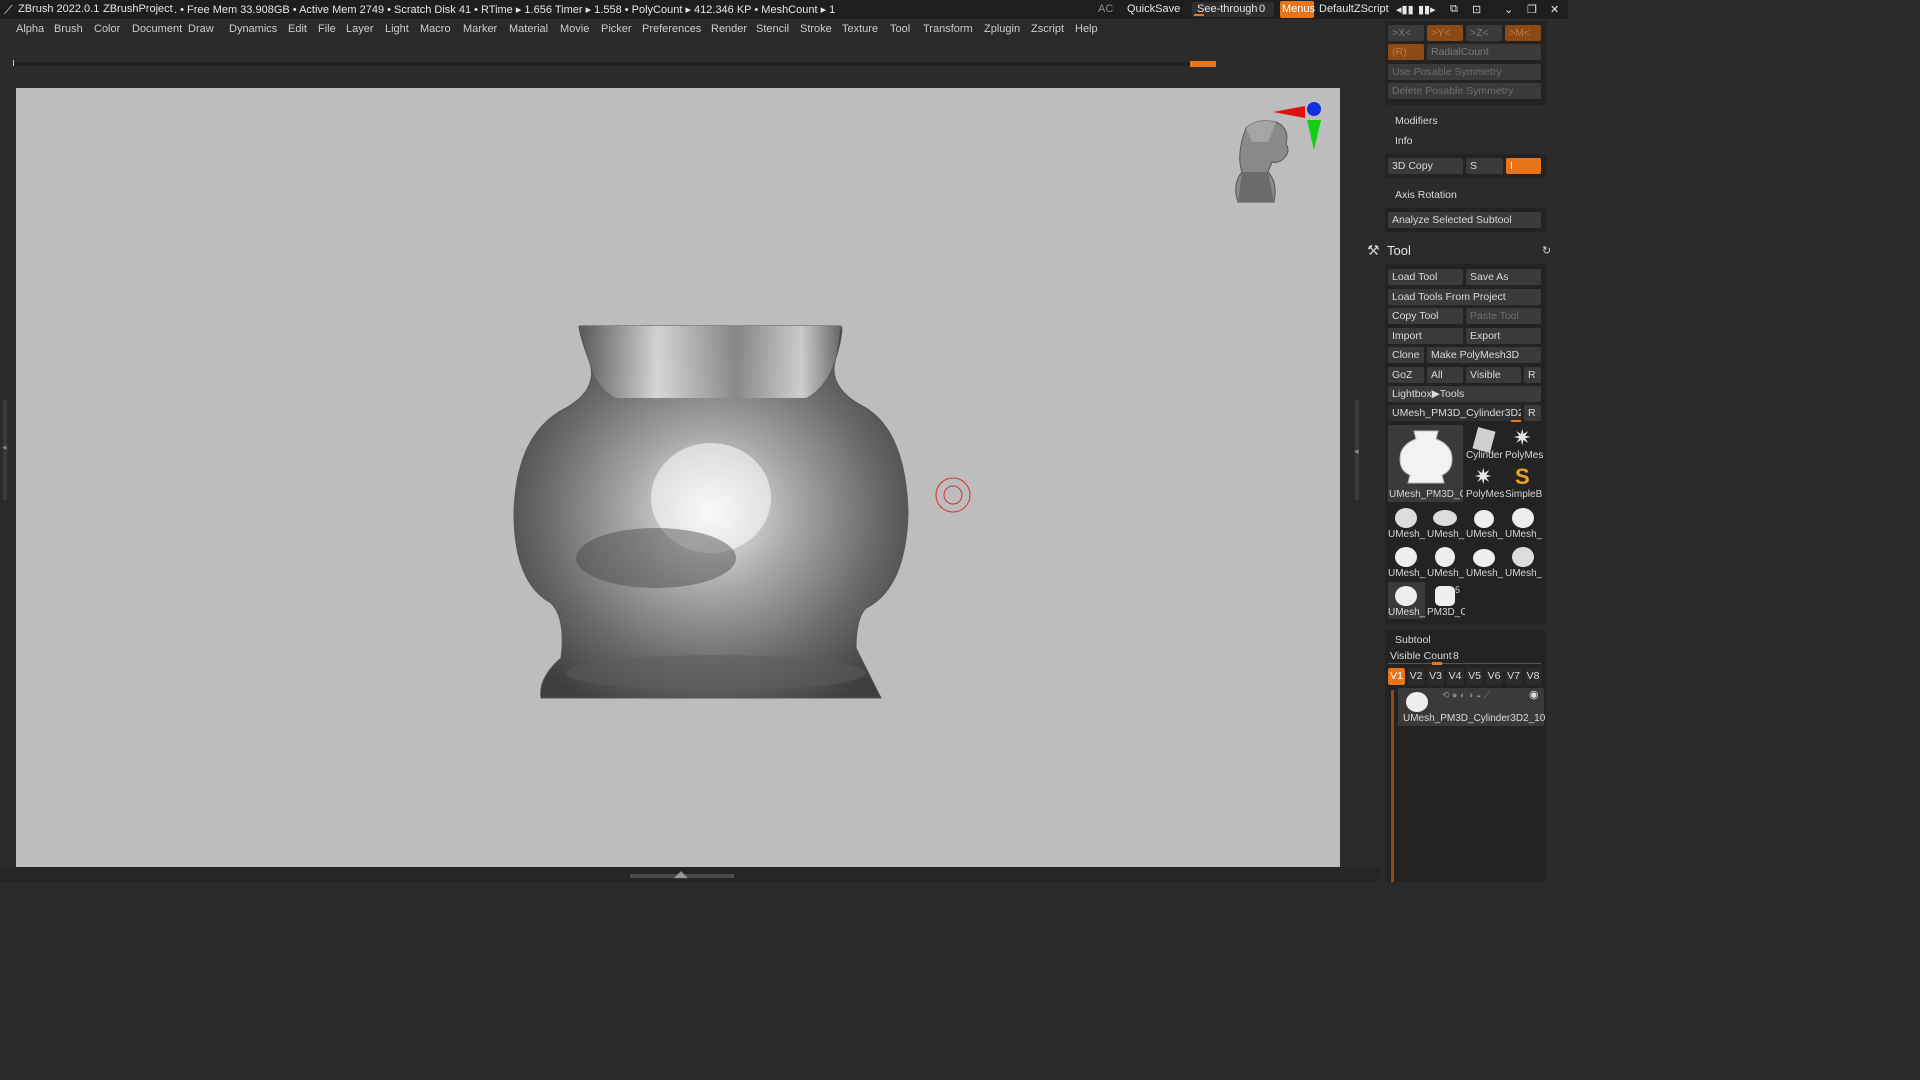 The height and width of the screenshot is (1080, 1920). Describe the element at coordinates (1464, 91) in the screenshot. I see `delete-posable-symmetry-button: Delete Posable Symmetry` at that location.